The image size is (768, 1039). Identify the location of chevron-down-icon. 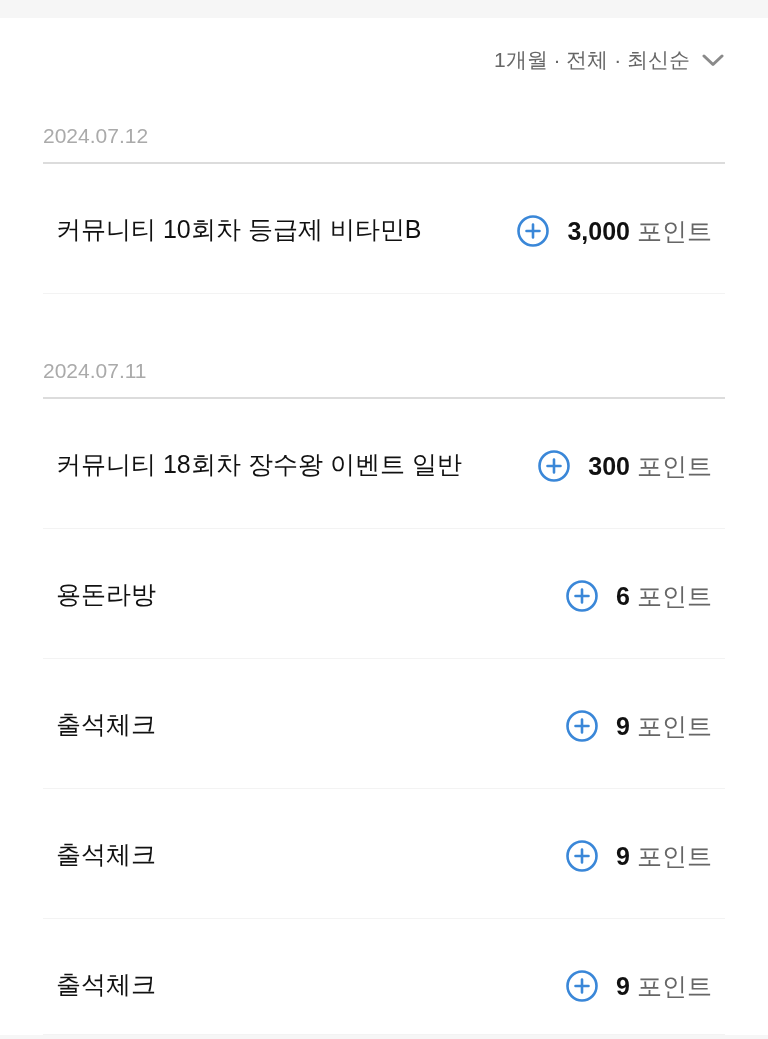
(713, 60).